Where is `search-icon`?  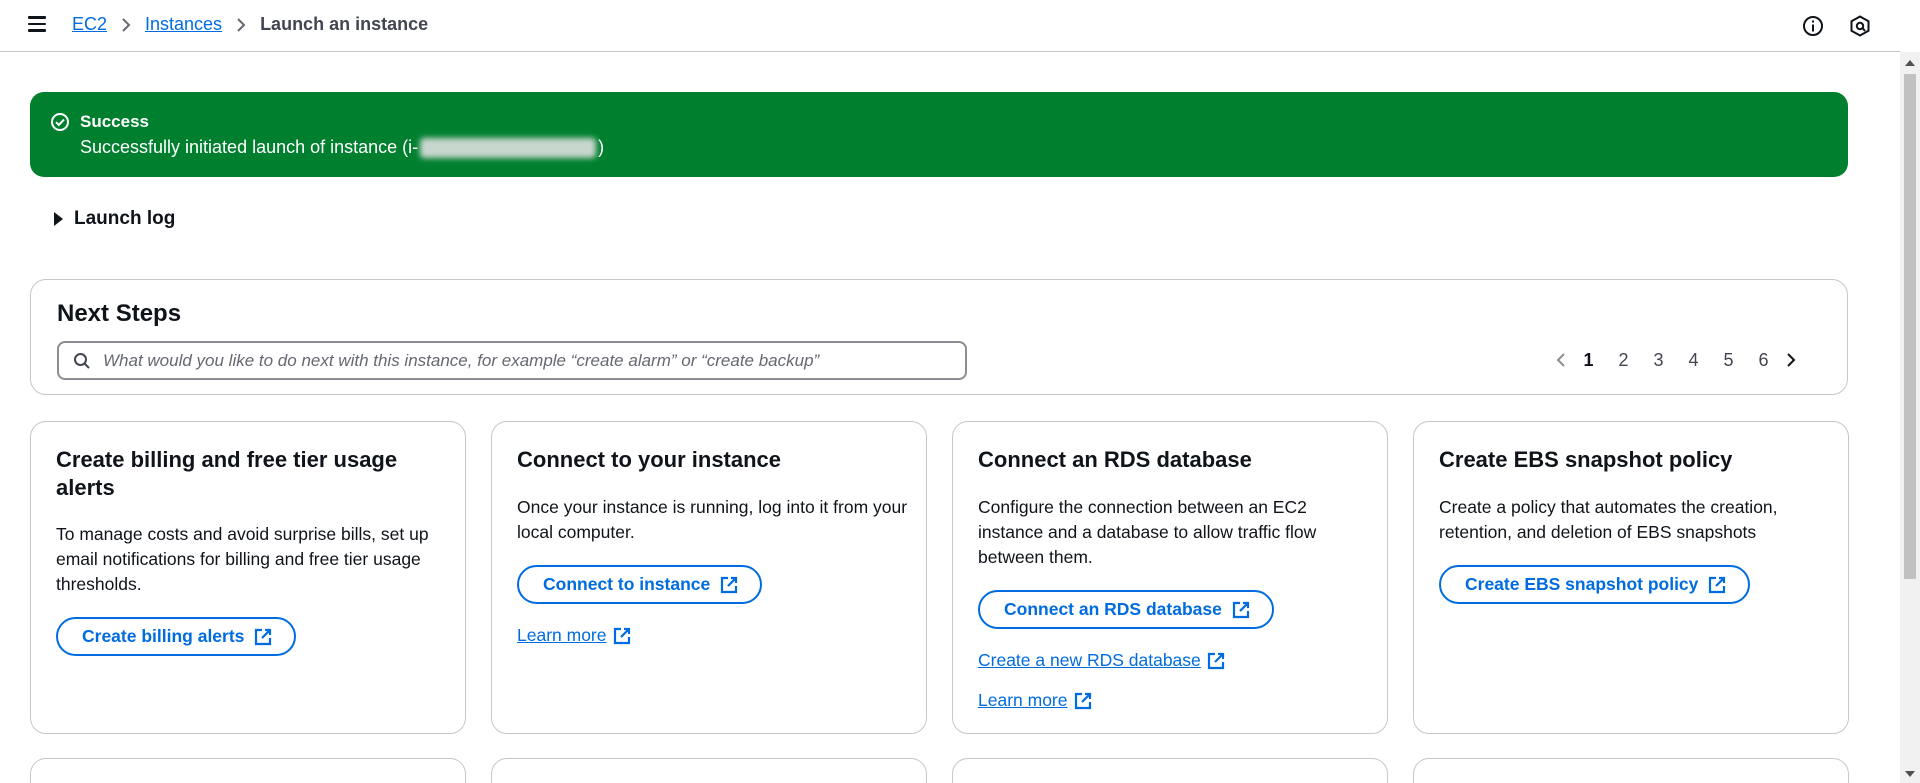
search-icon is located at coordinates (82, 361).